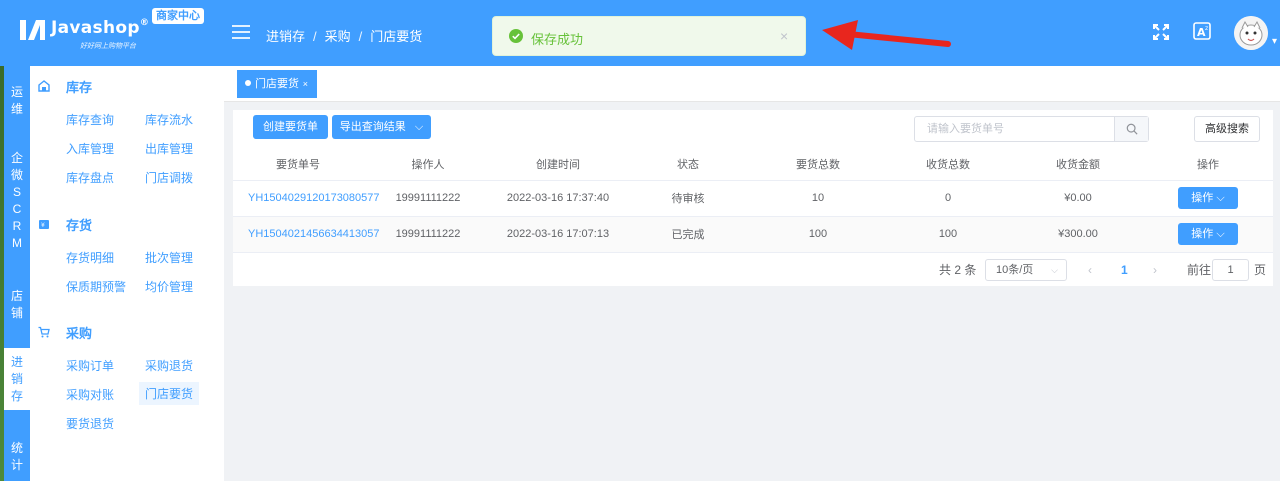  Describe the element at coordinates (1230, 270) in the screenshot. I see `goto-page-input: 1` at that location.